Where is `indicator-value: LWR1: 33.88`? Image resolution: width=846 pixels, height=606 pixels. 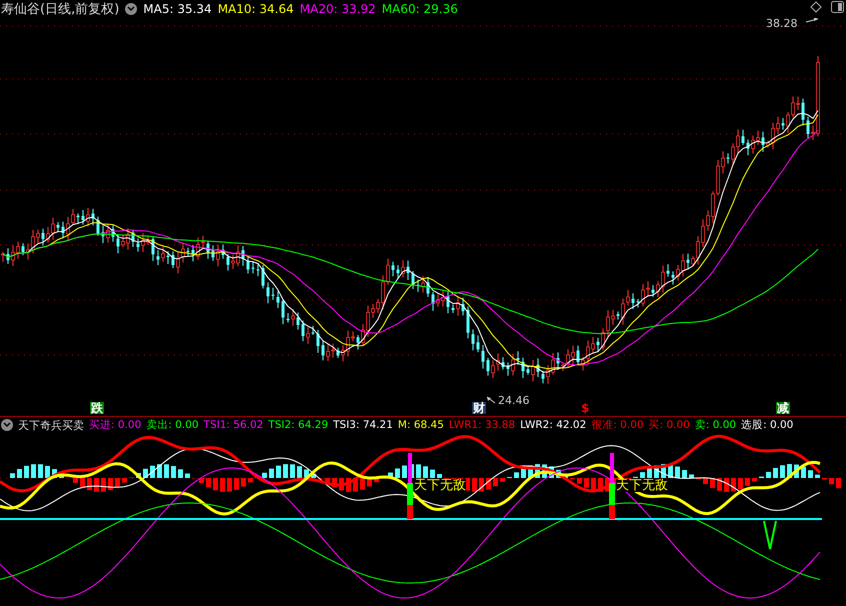 indicator-value: LWR1: 33.88 is located at coordinates (482, 425).